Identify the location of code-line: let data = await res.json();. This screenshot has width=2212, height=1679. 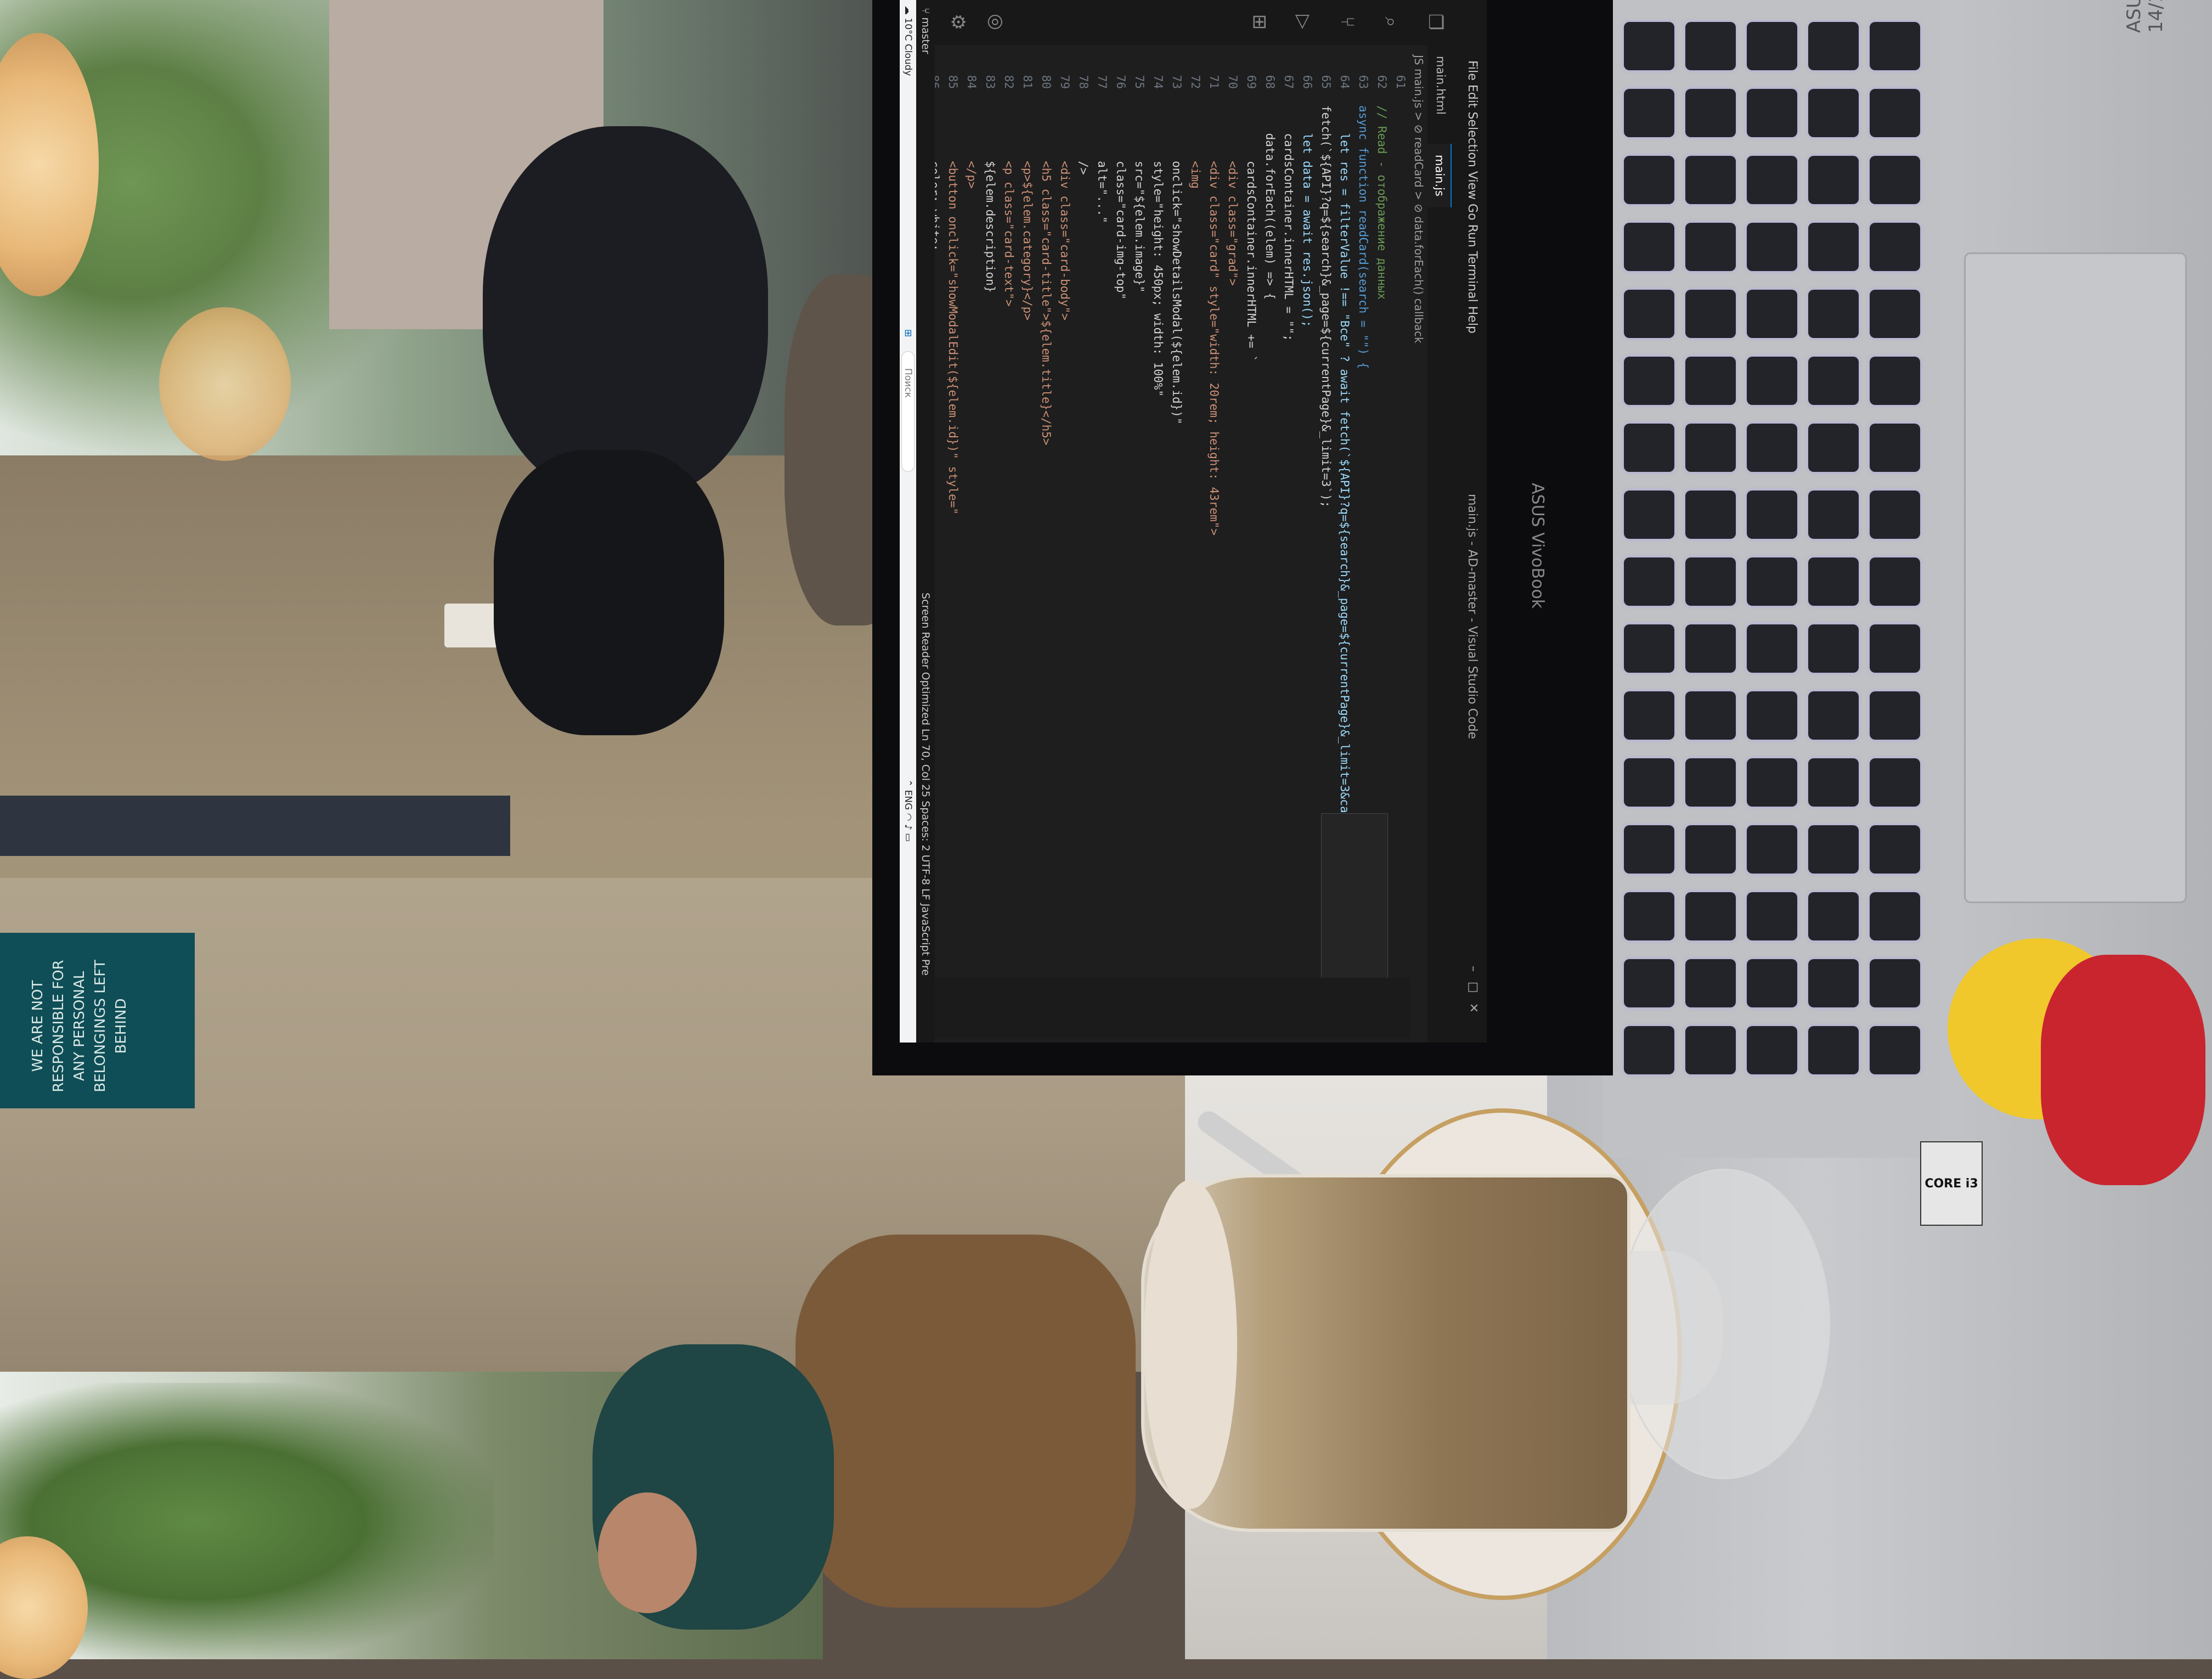
(1307, 567).